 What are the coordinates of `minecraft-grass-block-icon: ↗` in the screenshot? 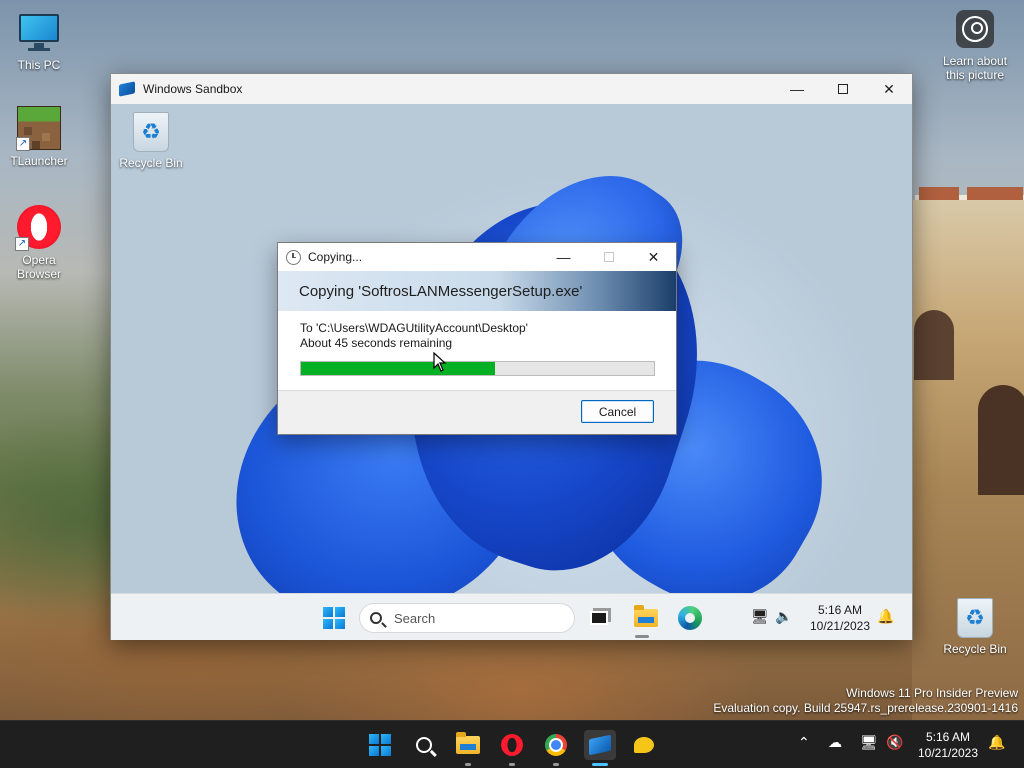 It's located at (38, 128).